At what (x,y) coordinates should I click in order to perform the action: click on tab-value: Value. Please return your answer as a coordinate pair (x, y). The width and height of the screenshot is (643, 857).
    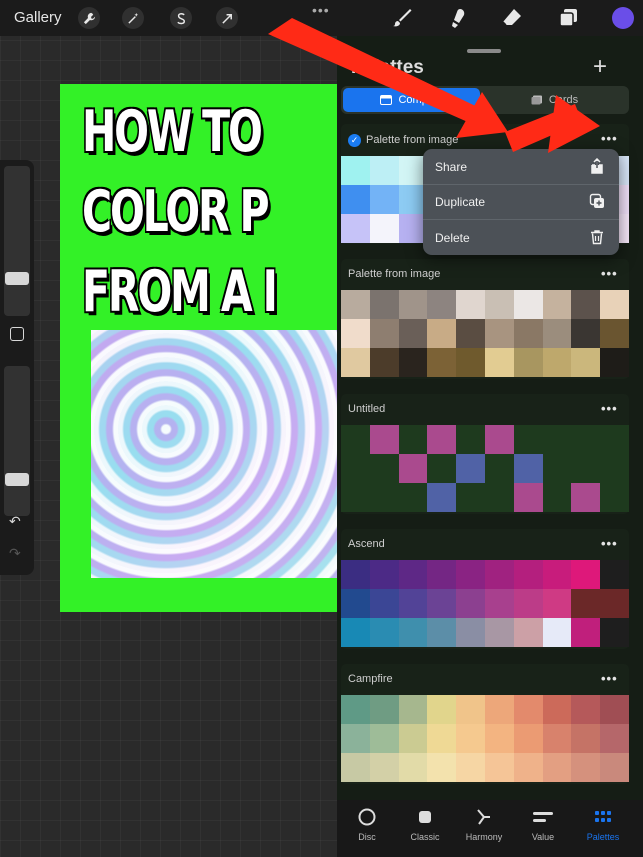
    Looking at the image, I should click on (543, 823).